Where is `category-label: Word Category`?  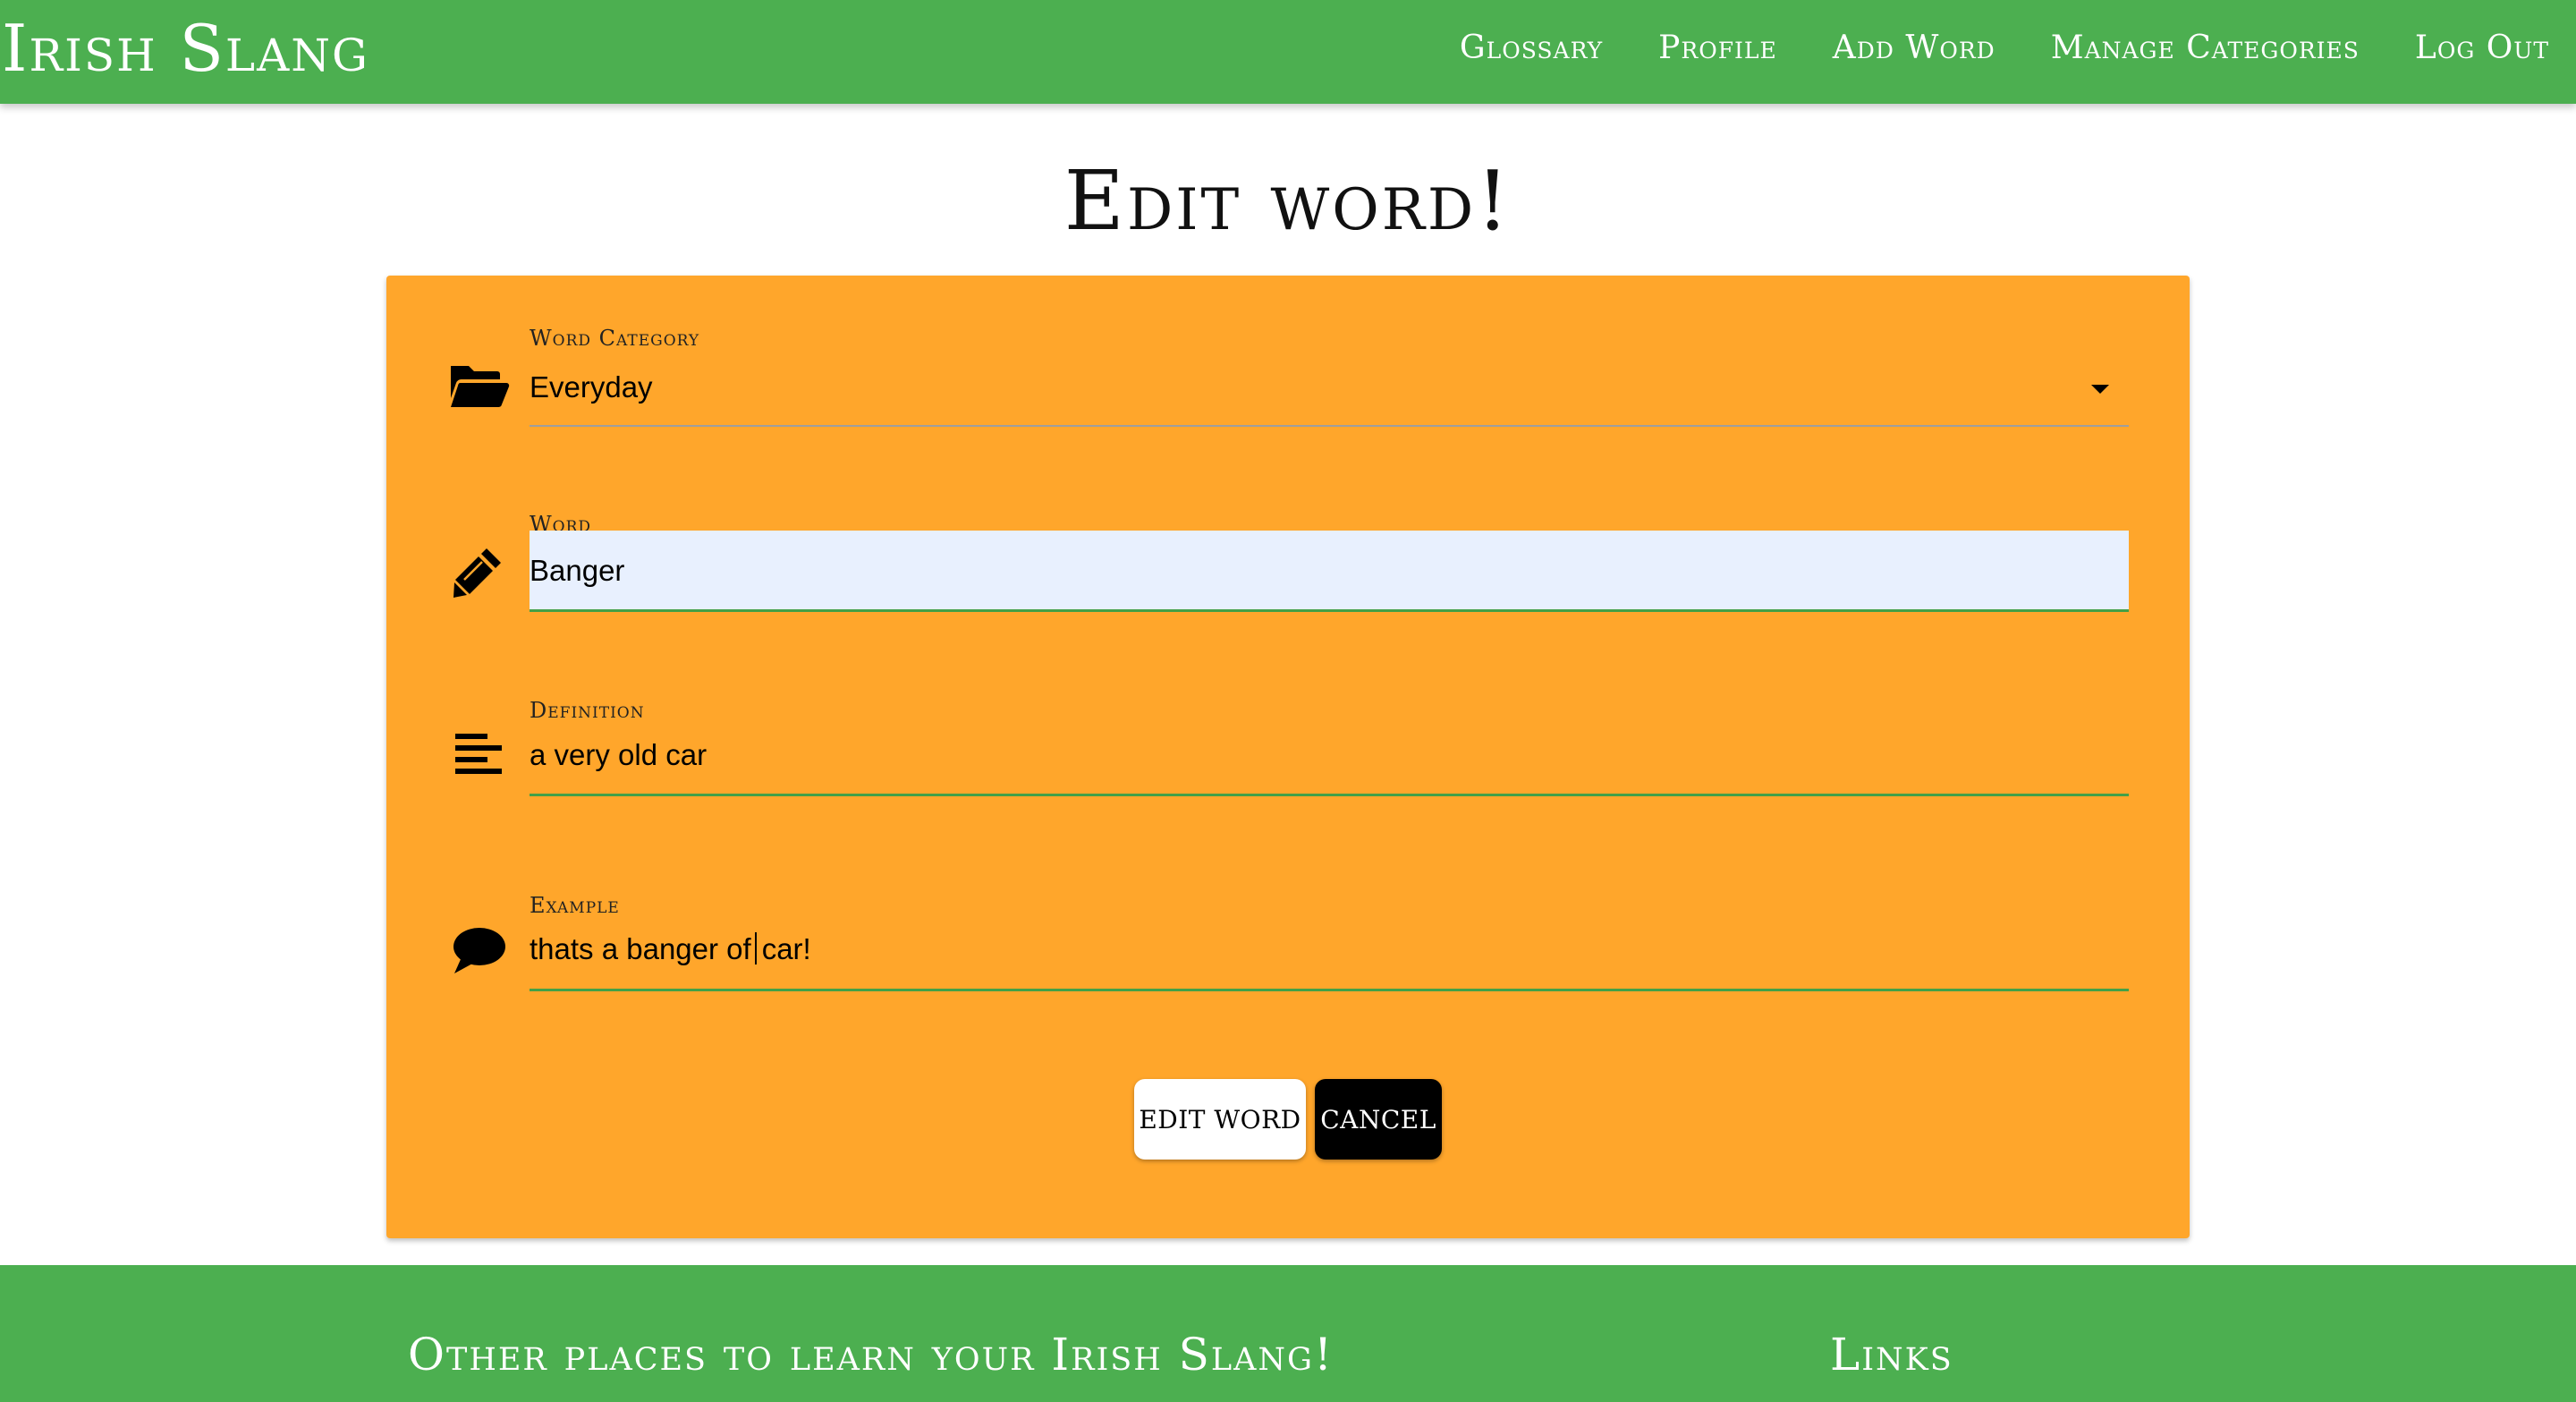 category-label: Word Category is located at coordinates (615, 339).